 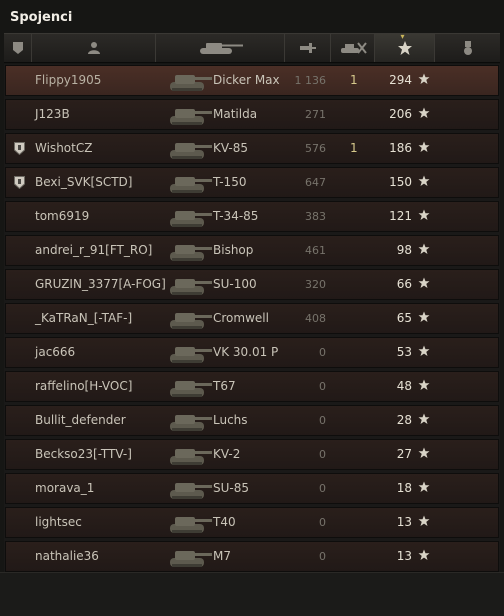 I want to click on sort-player-column, so click(x=94, y=48).